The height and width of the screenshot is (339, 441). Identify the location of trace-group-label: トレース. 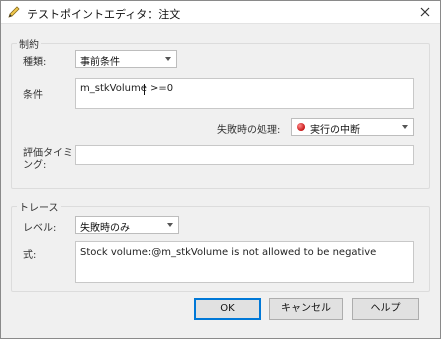
(39, 206).